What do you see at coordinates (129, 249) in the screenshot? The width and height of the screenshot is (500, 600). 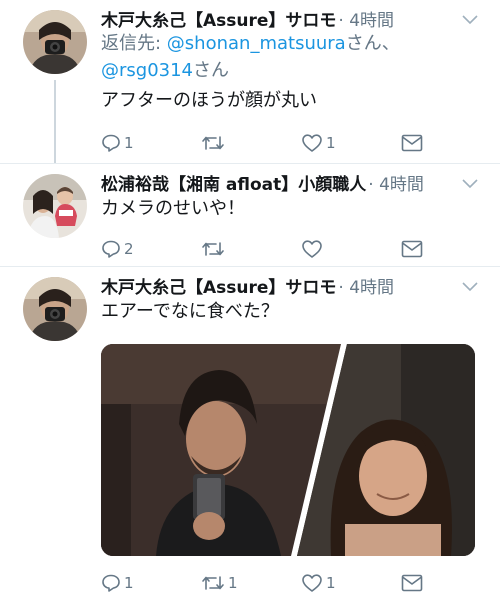 I see `reply-count: 2` at bounding box center [129, 249].